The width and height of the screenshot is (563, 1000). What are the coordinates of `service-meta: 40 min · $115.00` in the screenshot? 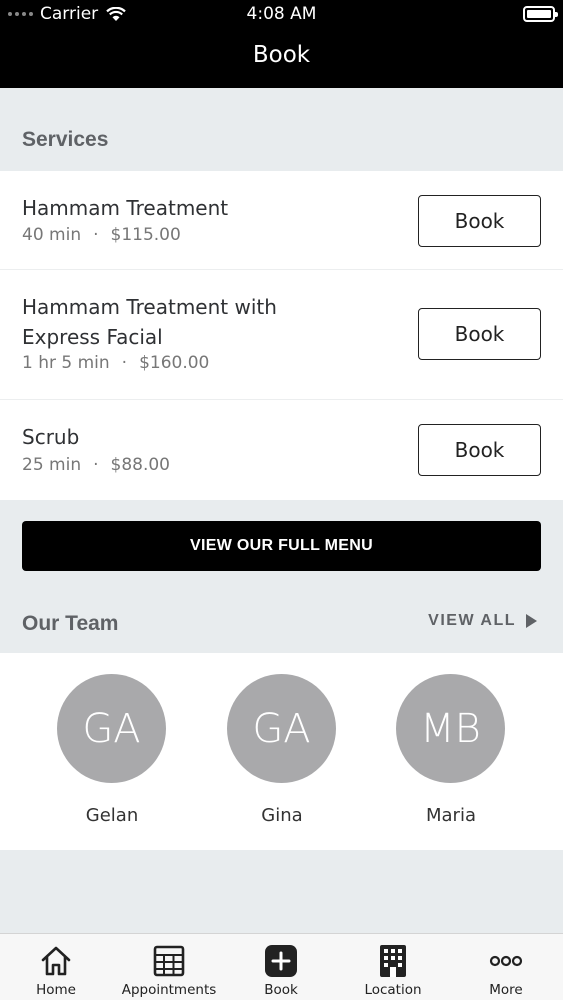 It's located at (101, 235).